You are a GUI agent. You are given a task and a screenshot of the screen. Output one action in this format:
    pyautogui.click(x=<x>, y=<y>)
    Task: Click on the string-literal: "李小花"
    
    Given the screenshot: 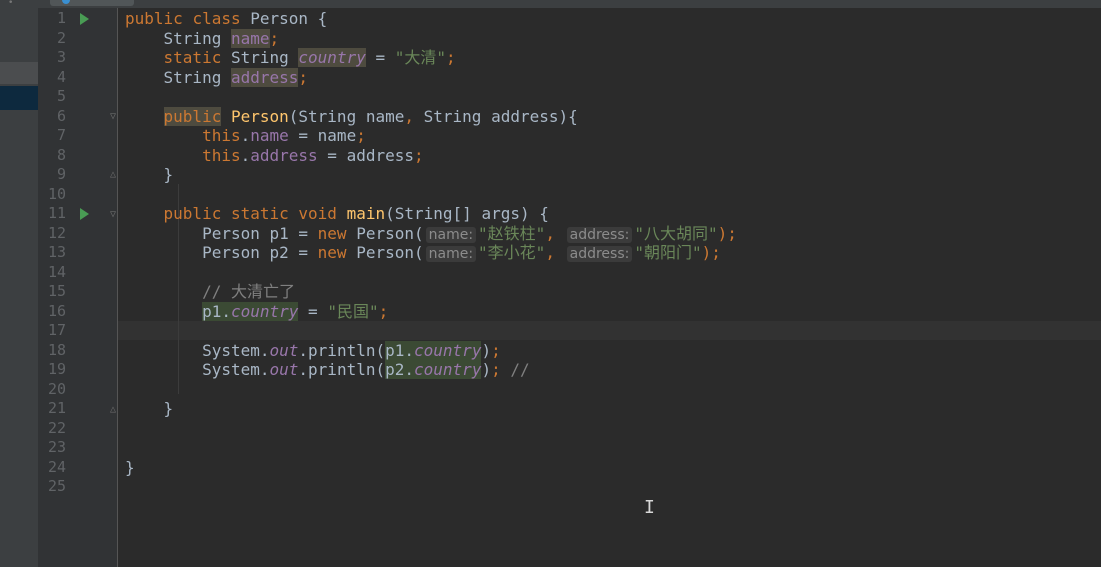 What is the action you would take?
    pyautogui.click(x=512, y=252)
    